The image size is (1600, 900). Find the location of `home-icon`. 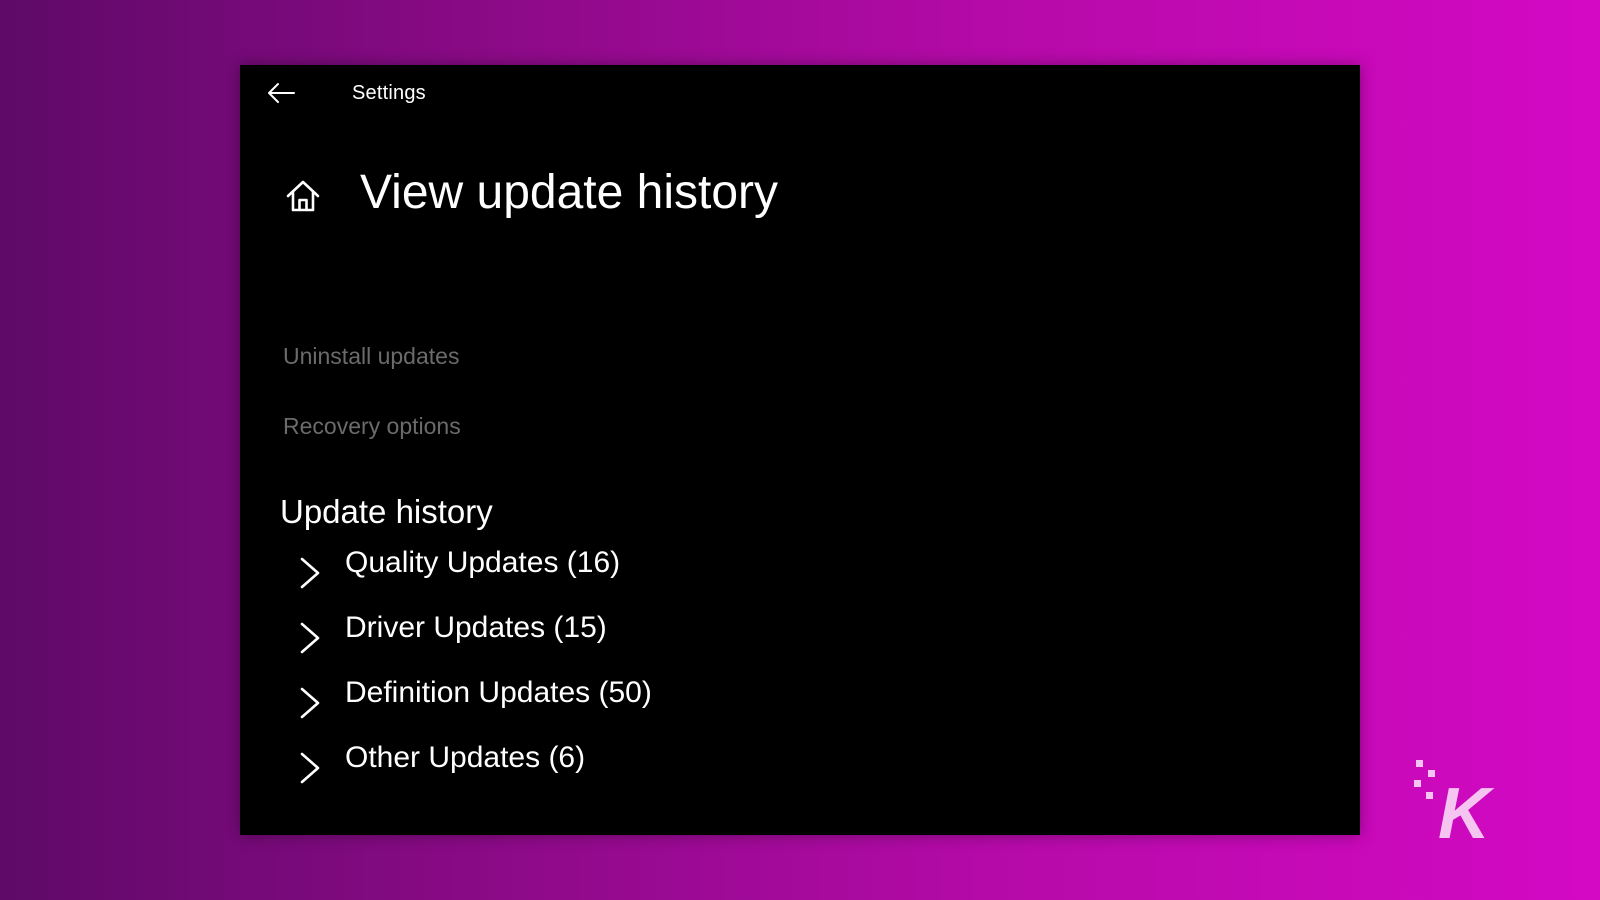

home-icon is located at coordinates (303, 196).